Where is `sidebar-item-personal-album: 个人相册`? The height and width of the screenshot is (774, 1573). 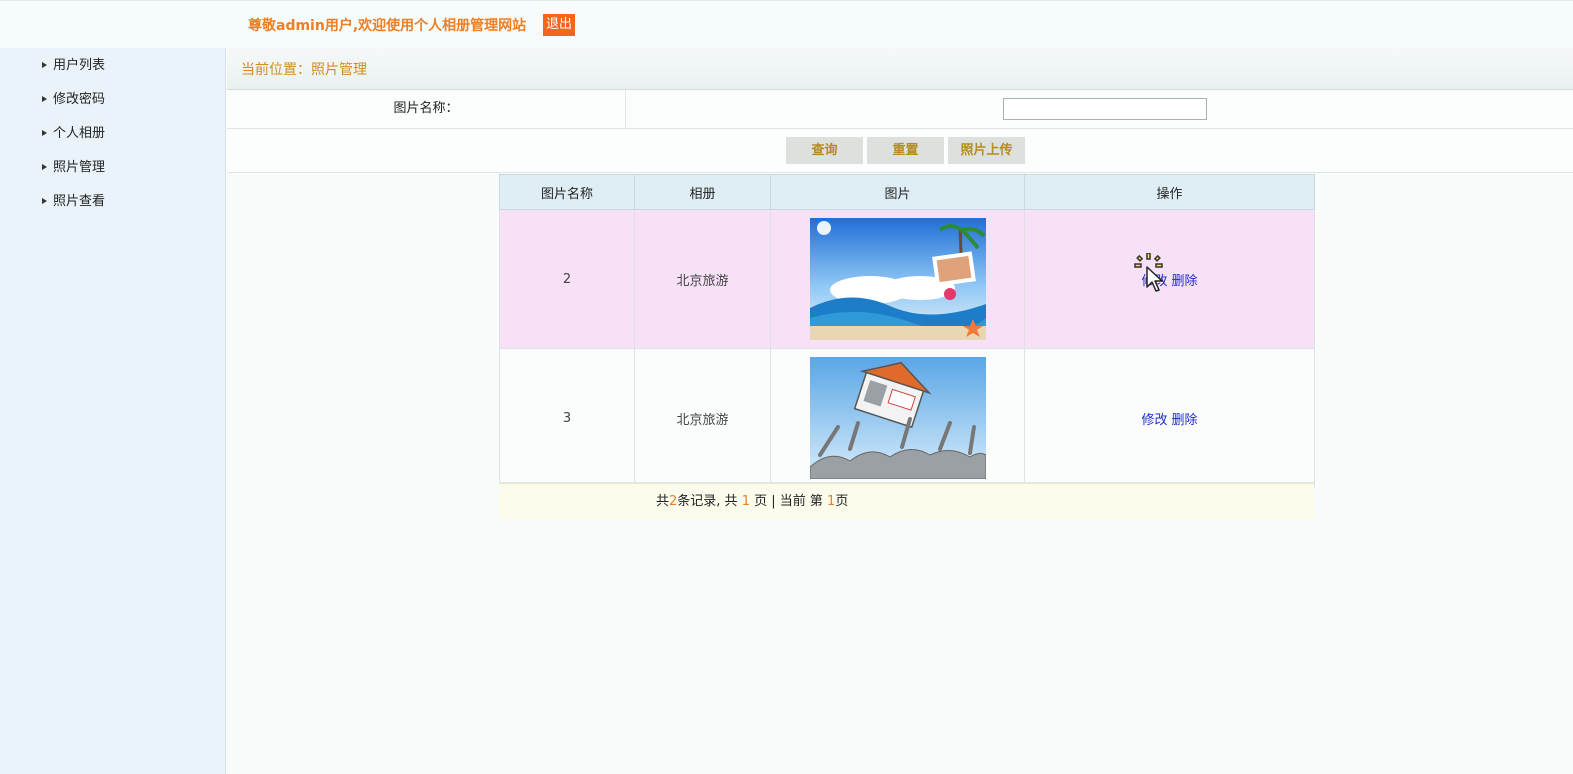 sidebar-item-personal-album: 个人相册 is located at coordinates (73, 134).